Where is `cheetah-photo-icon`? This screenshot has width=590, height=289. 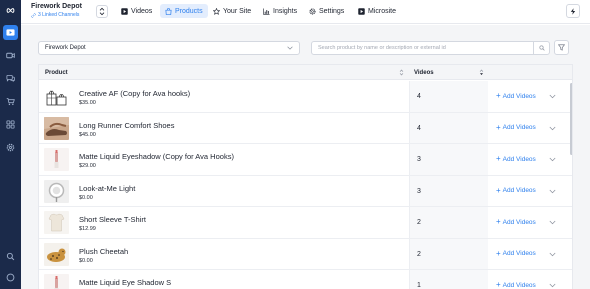 cheetah-photo-icon is located at coordinates (56, 254).